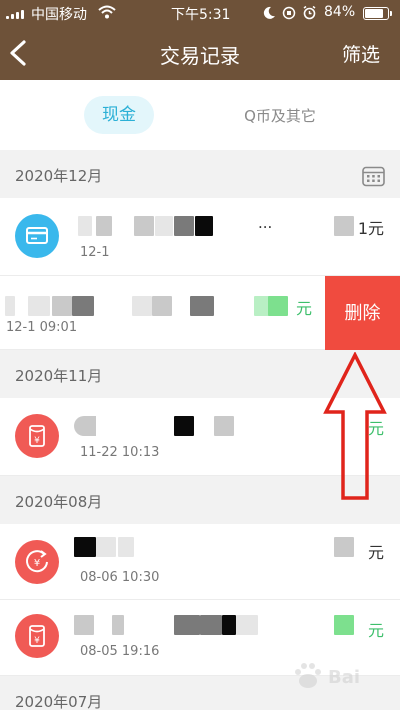 The image size is (400, 710). I want to click on carrier-name: 中国移动, so click(59, 15).